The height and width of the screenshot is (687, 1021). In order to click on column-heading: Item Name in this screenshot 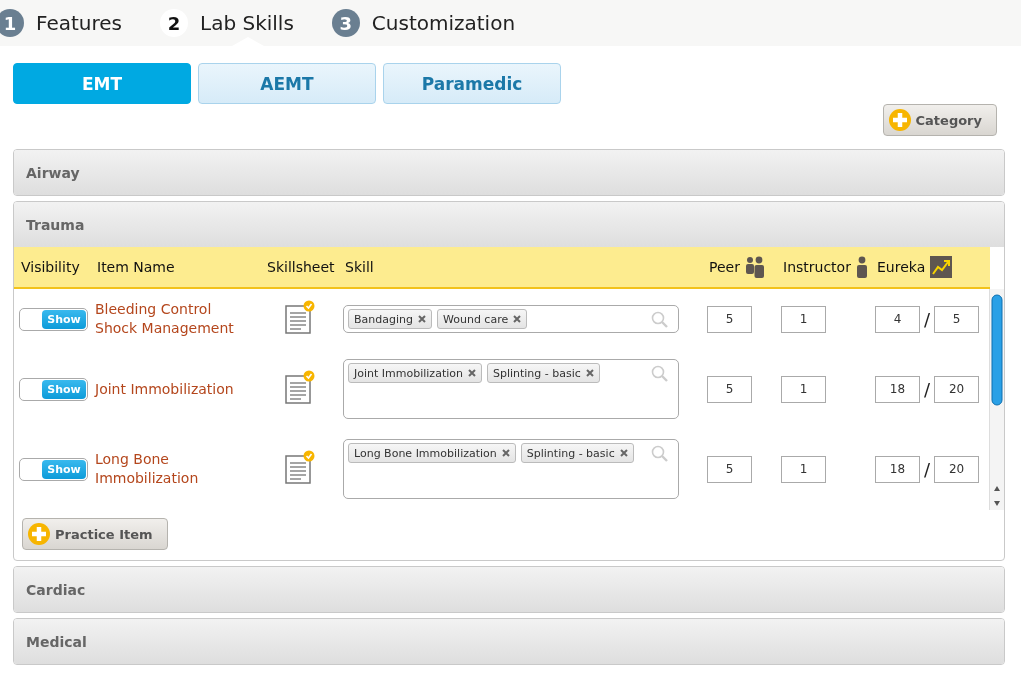, I will do `click(136, 267)`.